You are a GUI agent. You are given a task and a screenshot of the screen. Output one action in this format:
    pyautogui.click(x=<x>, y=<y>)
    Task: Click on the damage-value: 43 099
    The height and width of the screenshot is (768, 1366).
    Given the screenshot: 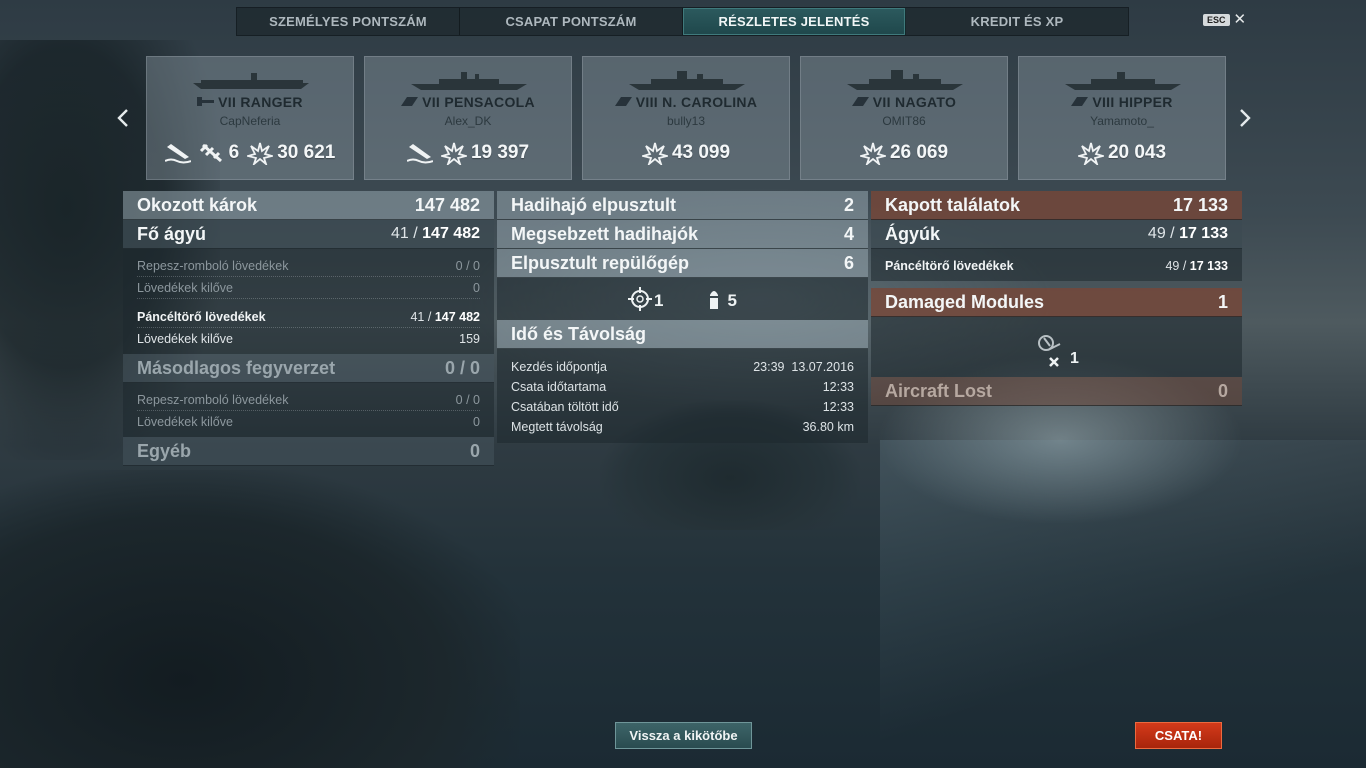 What is the action you would take?
    pyautogui.click(x=701, y=152)
    